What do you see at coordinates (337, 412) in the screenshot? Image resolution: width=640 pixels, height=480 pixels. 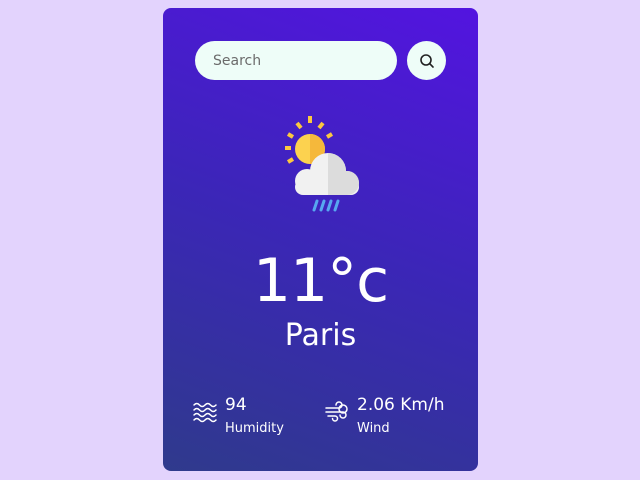 I see `wind-icon` at bounding box center [337, 412].